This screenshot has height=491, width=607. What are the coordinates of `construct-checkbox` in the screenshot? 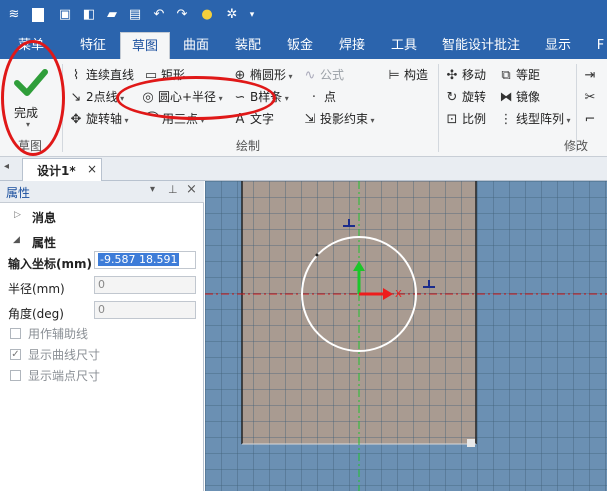 It's located at (15, 333).